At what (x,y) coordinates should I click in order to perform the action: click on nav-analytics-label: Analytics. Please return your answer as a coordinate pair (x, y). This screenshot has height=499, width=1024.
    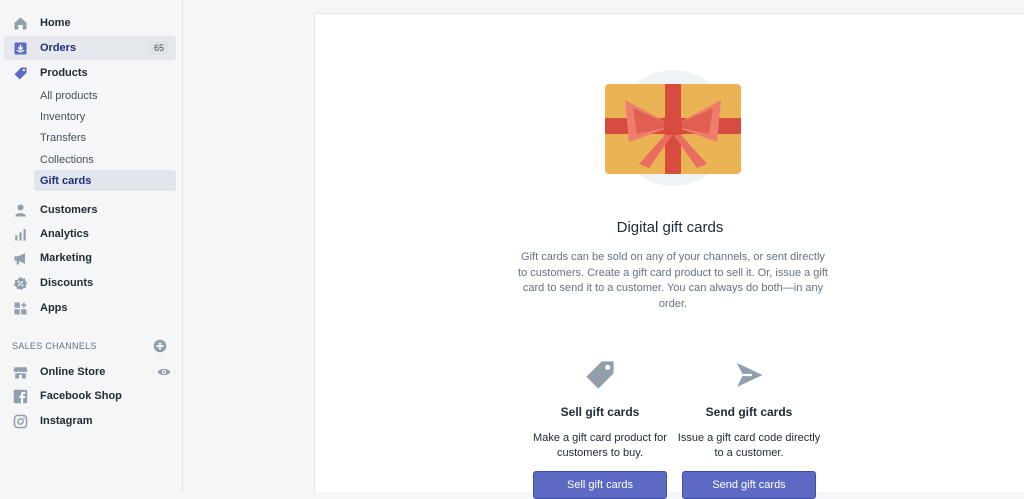
    Looking at the image, I should click on (64, 234).